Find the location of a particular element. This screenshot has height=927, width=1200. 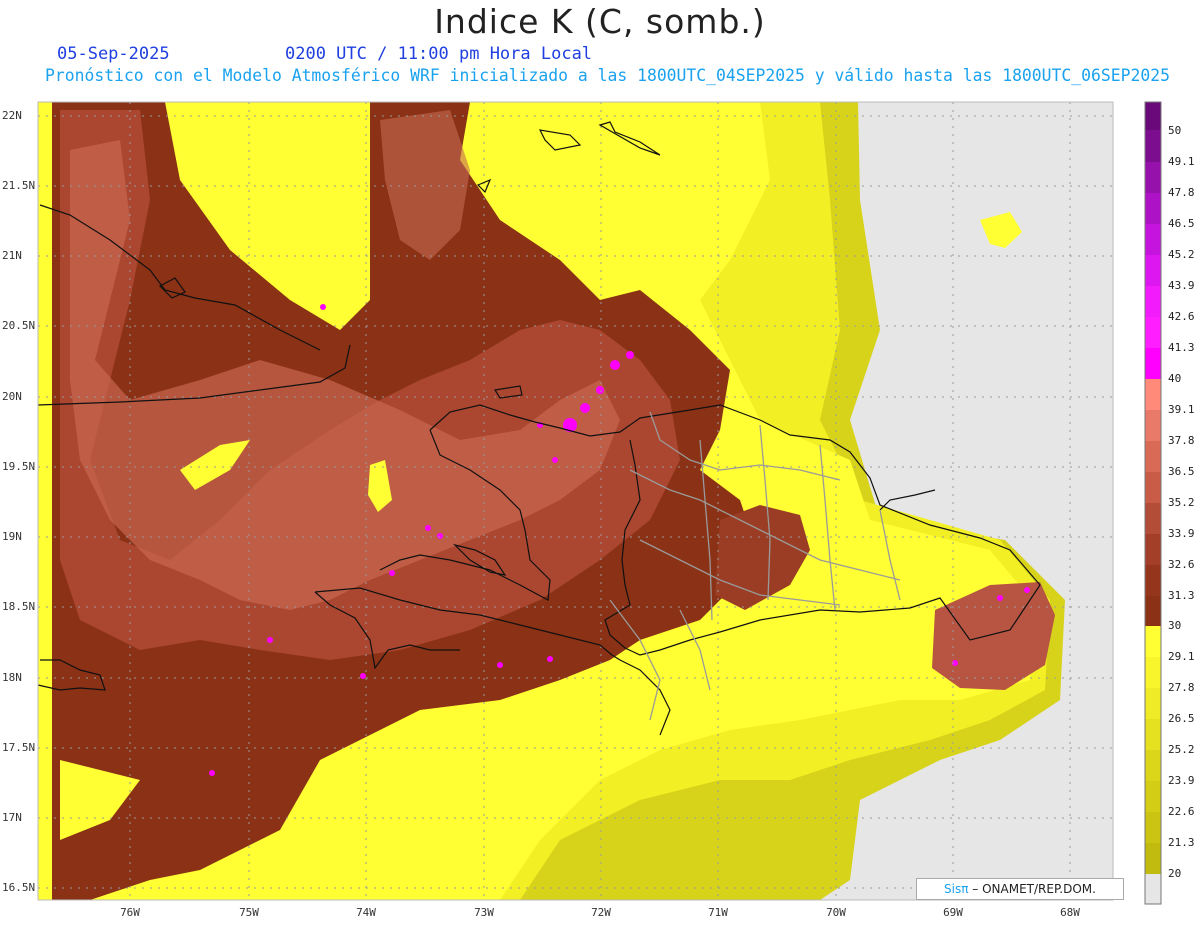

lon-label: 68W is located at coordinates (1070, 912).